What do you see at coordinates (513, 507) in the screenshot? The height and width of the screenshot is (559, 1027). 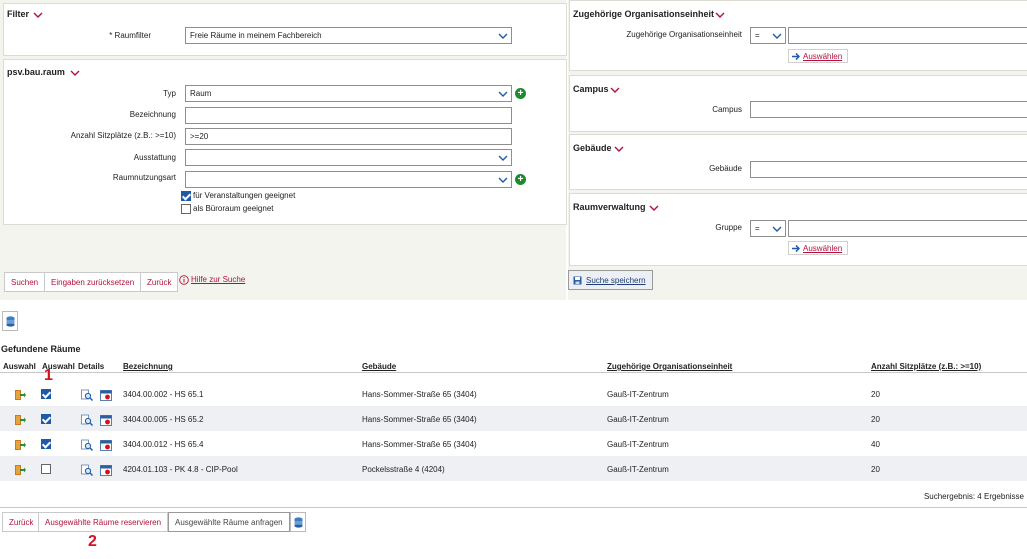 I see `footer-divider` at bounding box center [513, 507].